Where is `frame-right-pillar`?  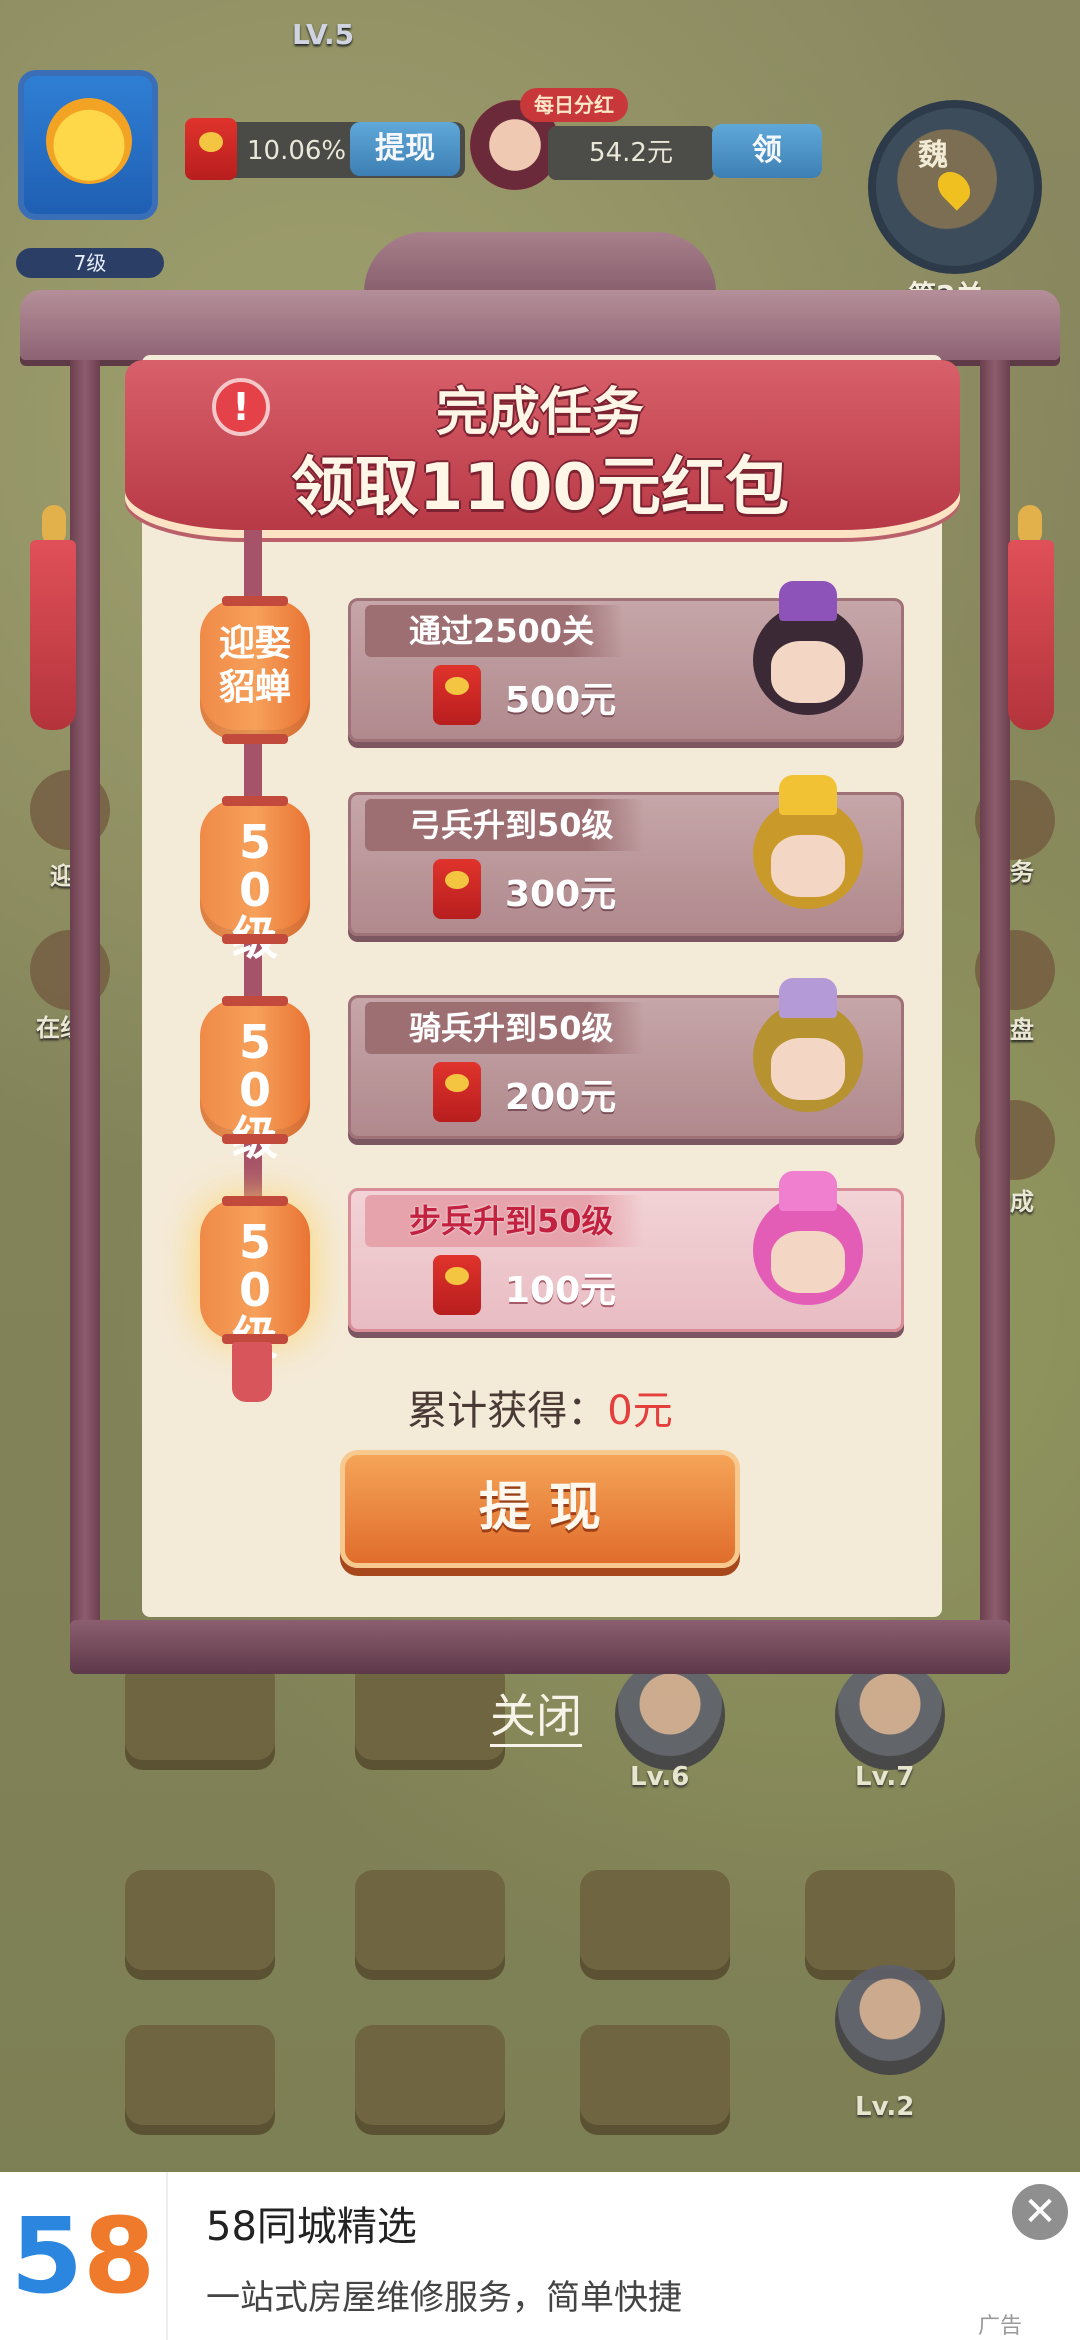 frame-right-pillar is located at coordinates (995, 1000).